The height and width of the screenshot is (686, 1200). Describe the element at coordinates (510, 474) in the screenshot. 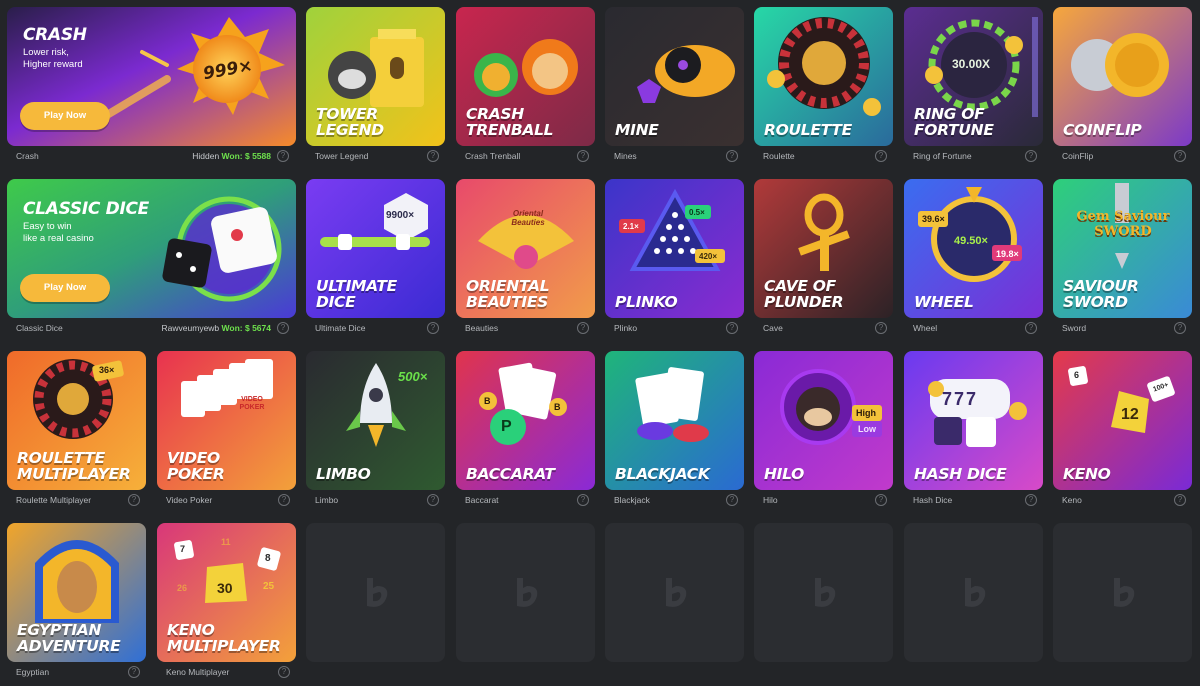

I see `baccarat-title: BACCARAT` at that location.